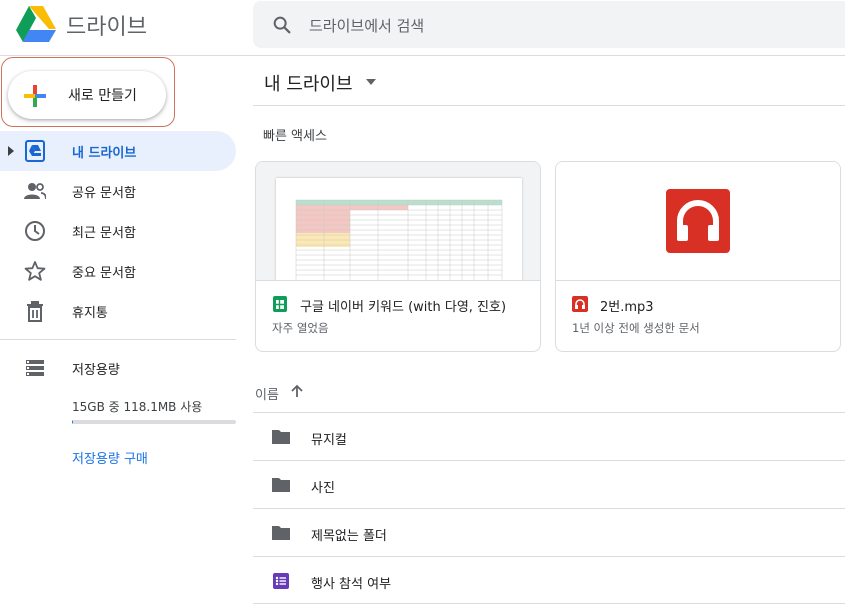 Image resolution: width=845 pixels, height=613 pixels. Describe the element at coordinates (281, 581) in the screenshot. I see `forms-icon` at that location.